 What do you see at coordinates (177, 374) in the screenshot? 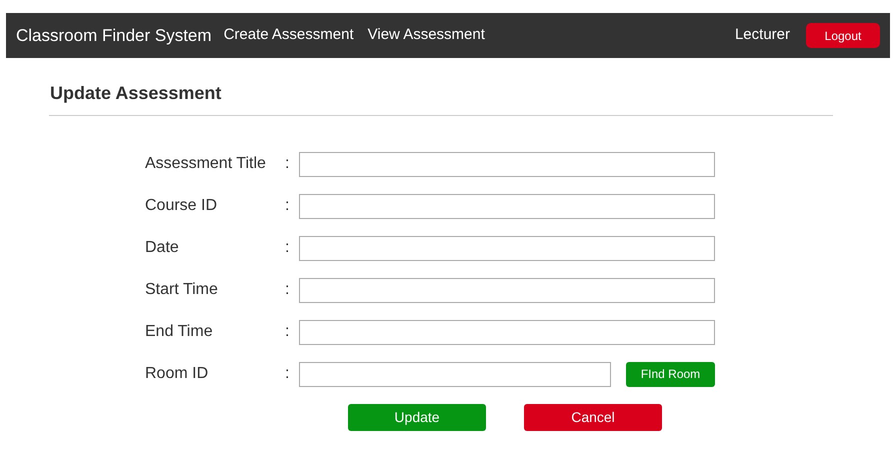
I see `field-label: Room ID` at bounding box center [177, 374].